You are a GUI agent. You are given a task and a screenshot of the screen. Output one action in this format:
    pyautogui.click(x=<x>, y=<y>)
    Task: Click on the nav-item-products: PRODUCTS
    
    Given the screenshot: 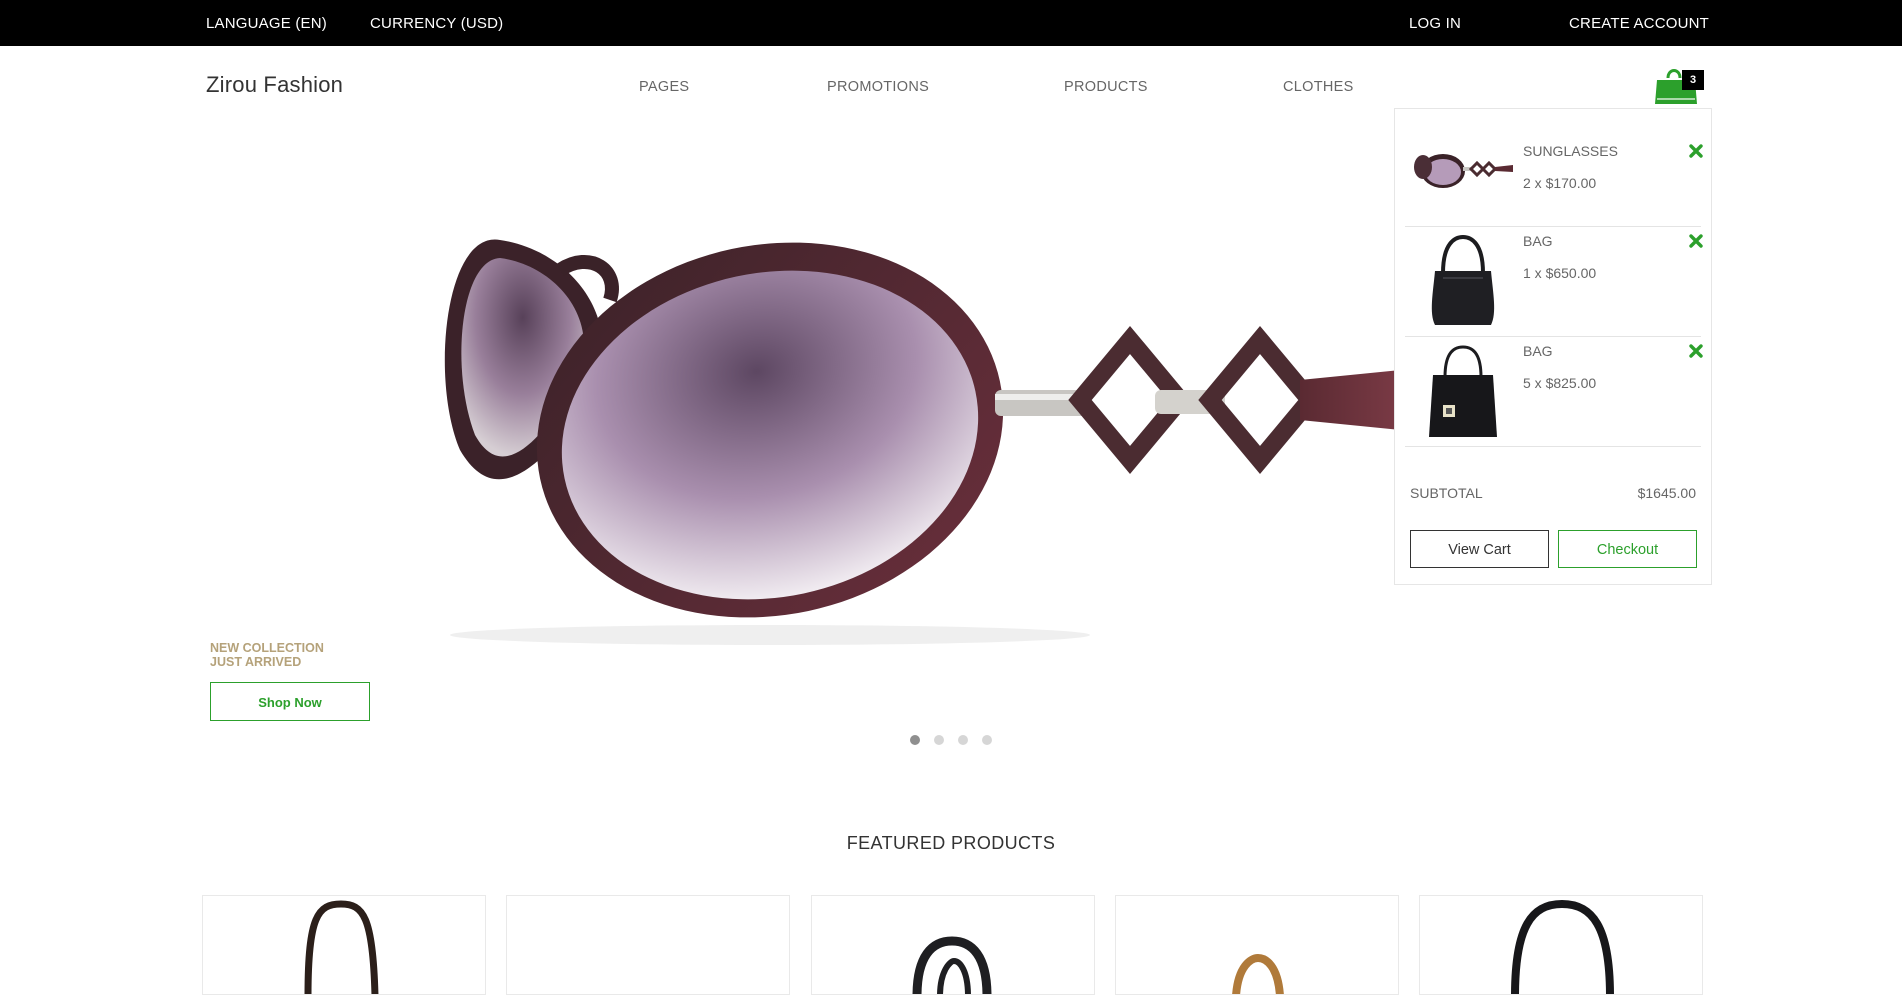 What is the action you would take?
    pyautogui.click(x=1106, y=87)
    